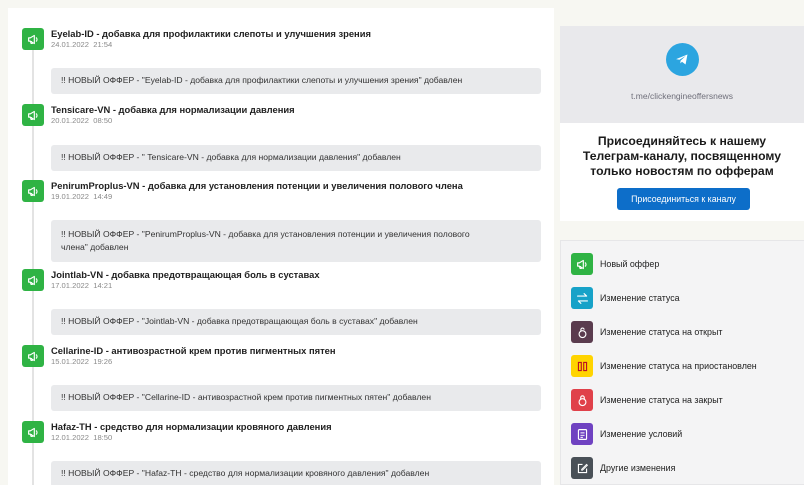  What do you see at coordinates (82, 120) in the screenshot?
I see `feed-item-date: 20.01.2022 08:50` at bounding box center [82, 120].